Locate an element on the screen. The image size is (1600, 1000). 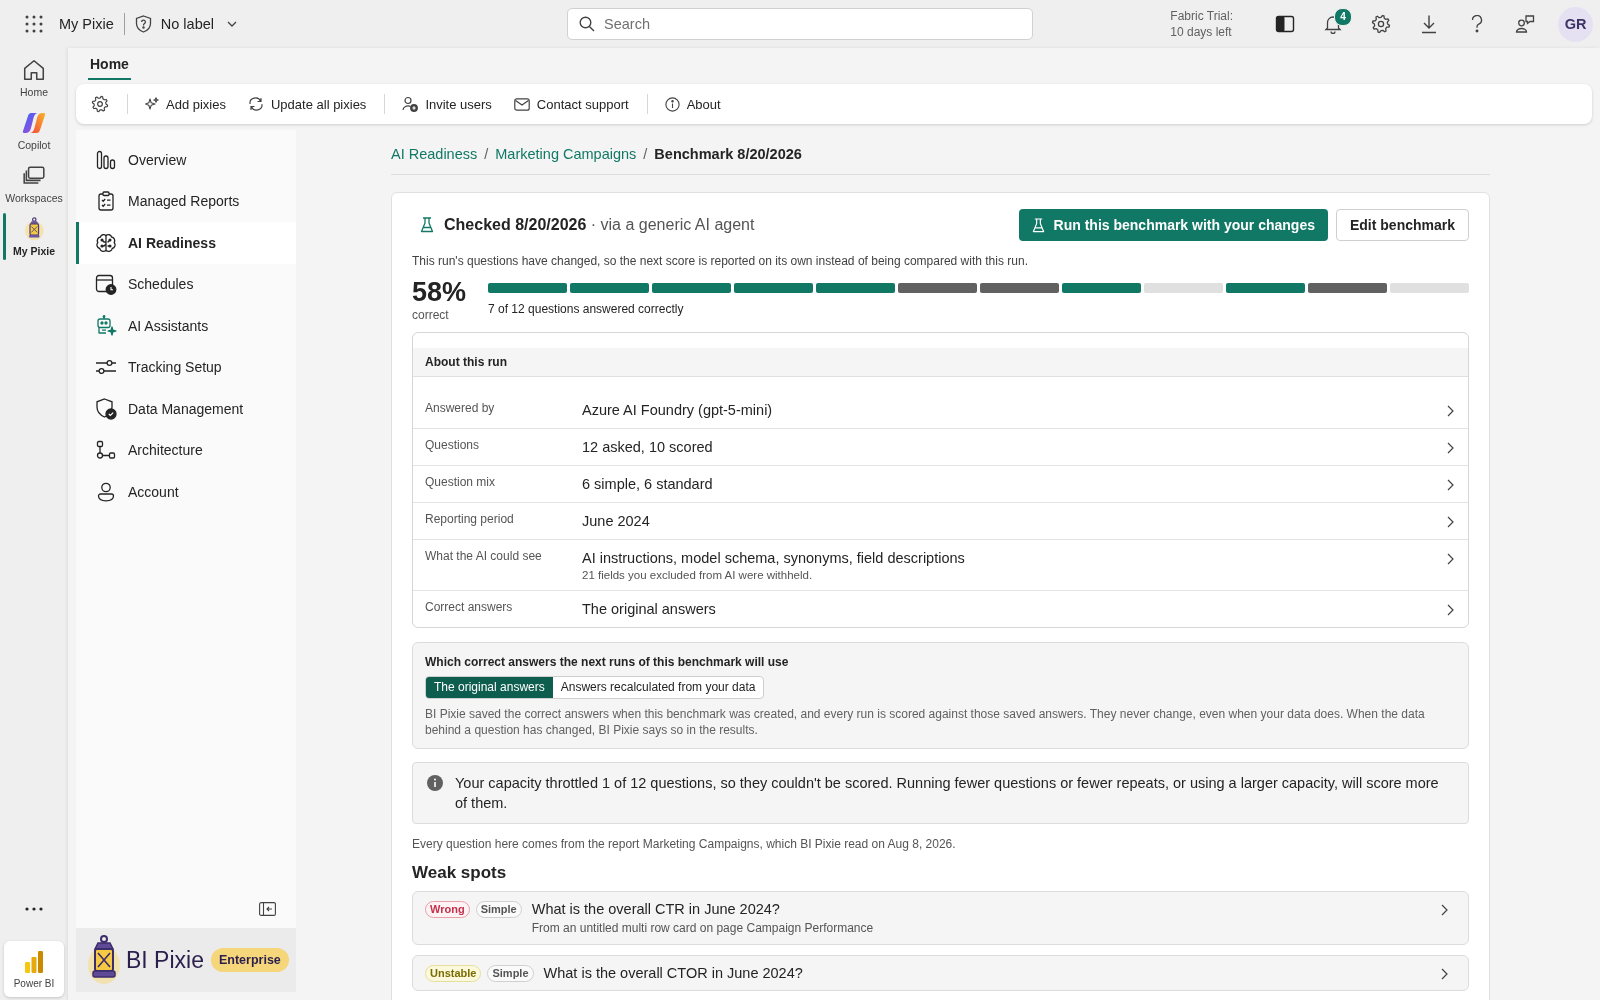
sidebar-item: Data Management is located at coordinates (186, 409).